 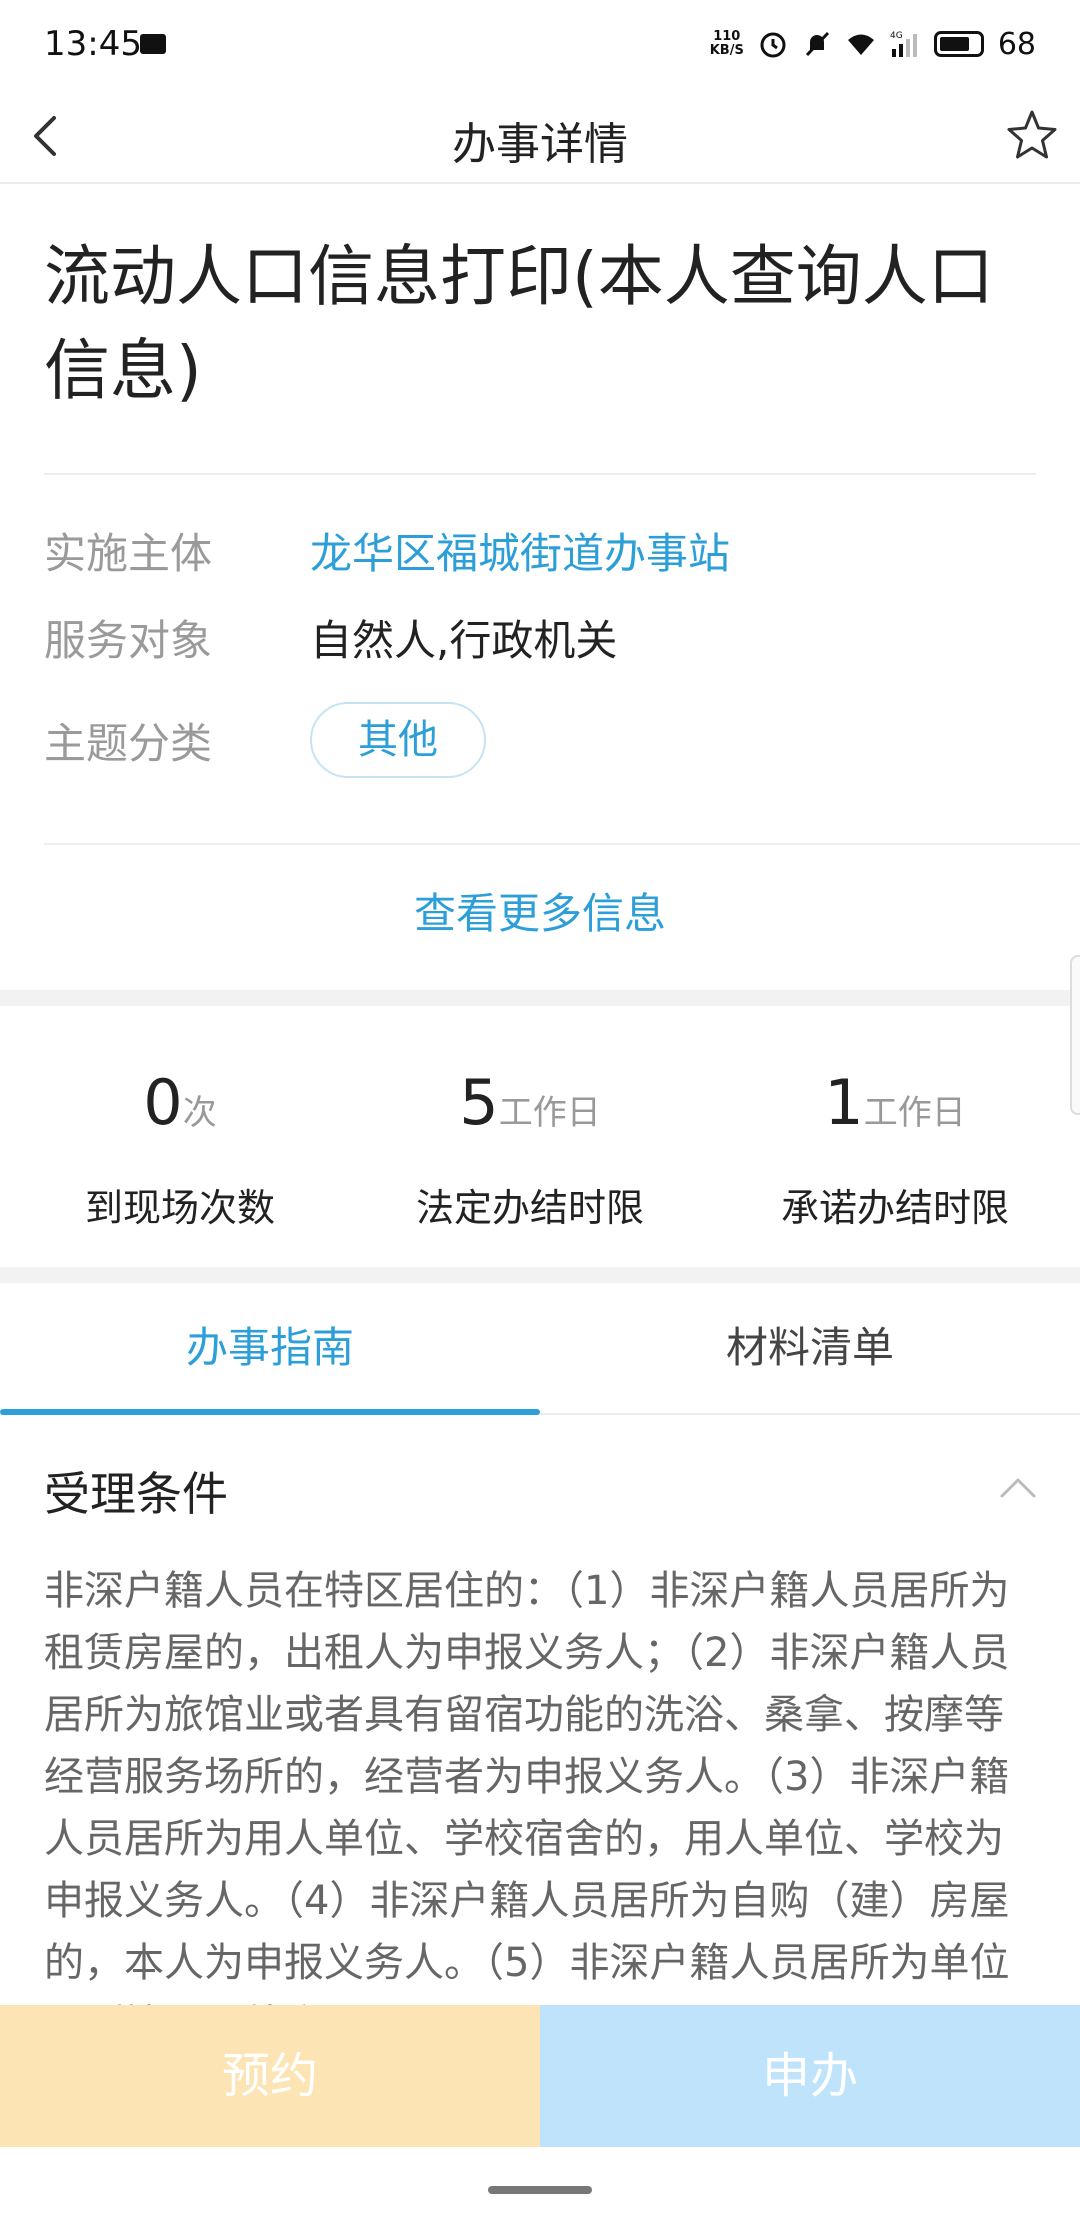 What do you see at coordinates (726, 50) in the screenshot?
I see `net-speed-unit: KB/S` at bounding box center [726, 50].